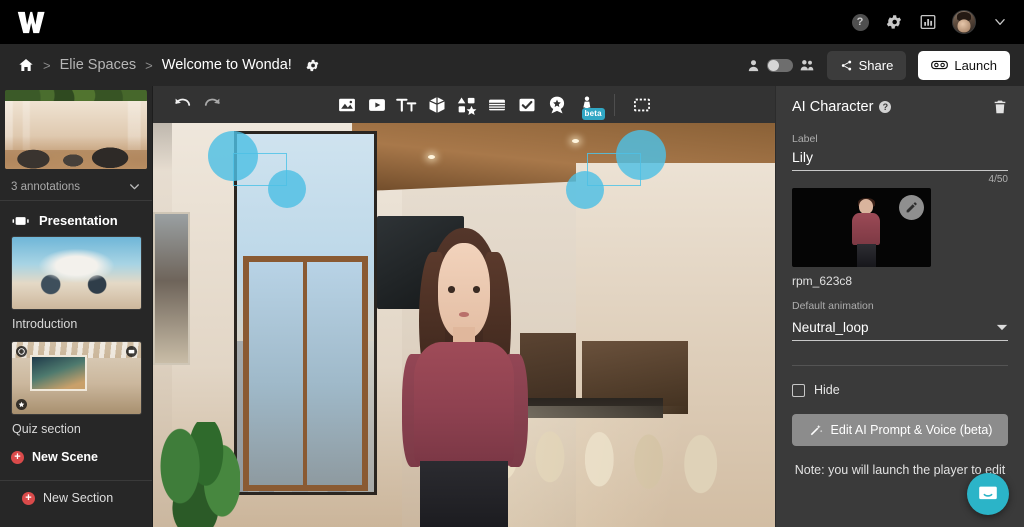 The width and height of the screenshot is (1024, 527). What do you see at coordinates (98, 65) in the screenshot?
I see `breadcrumb-workspace: Elie Spaces` at bounding box center [98, 65].